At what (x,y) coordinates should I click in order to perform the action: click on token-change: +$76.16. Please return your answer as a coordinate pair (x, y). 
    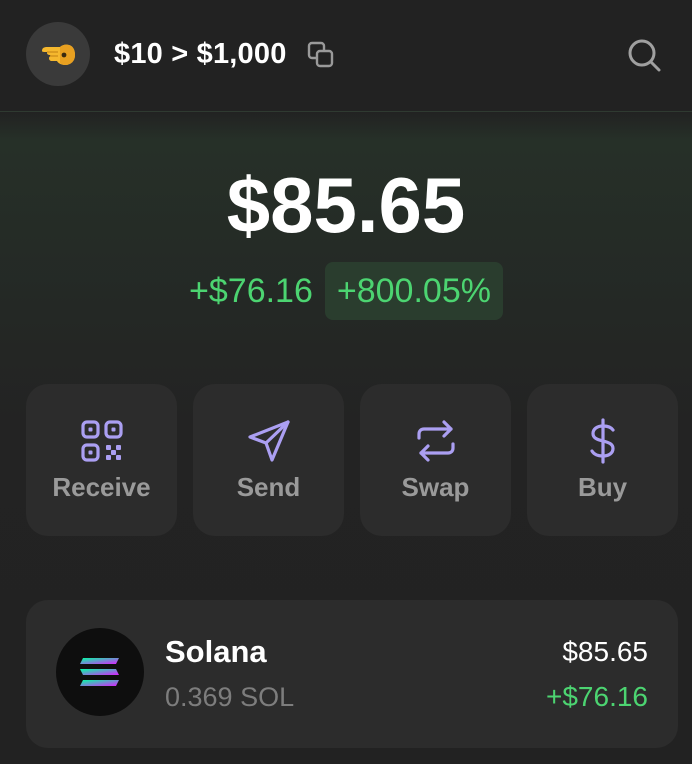
    Looking at the image, I should click on (597, 696).